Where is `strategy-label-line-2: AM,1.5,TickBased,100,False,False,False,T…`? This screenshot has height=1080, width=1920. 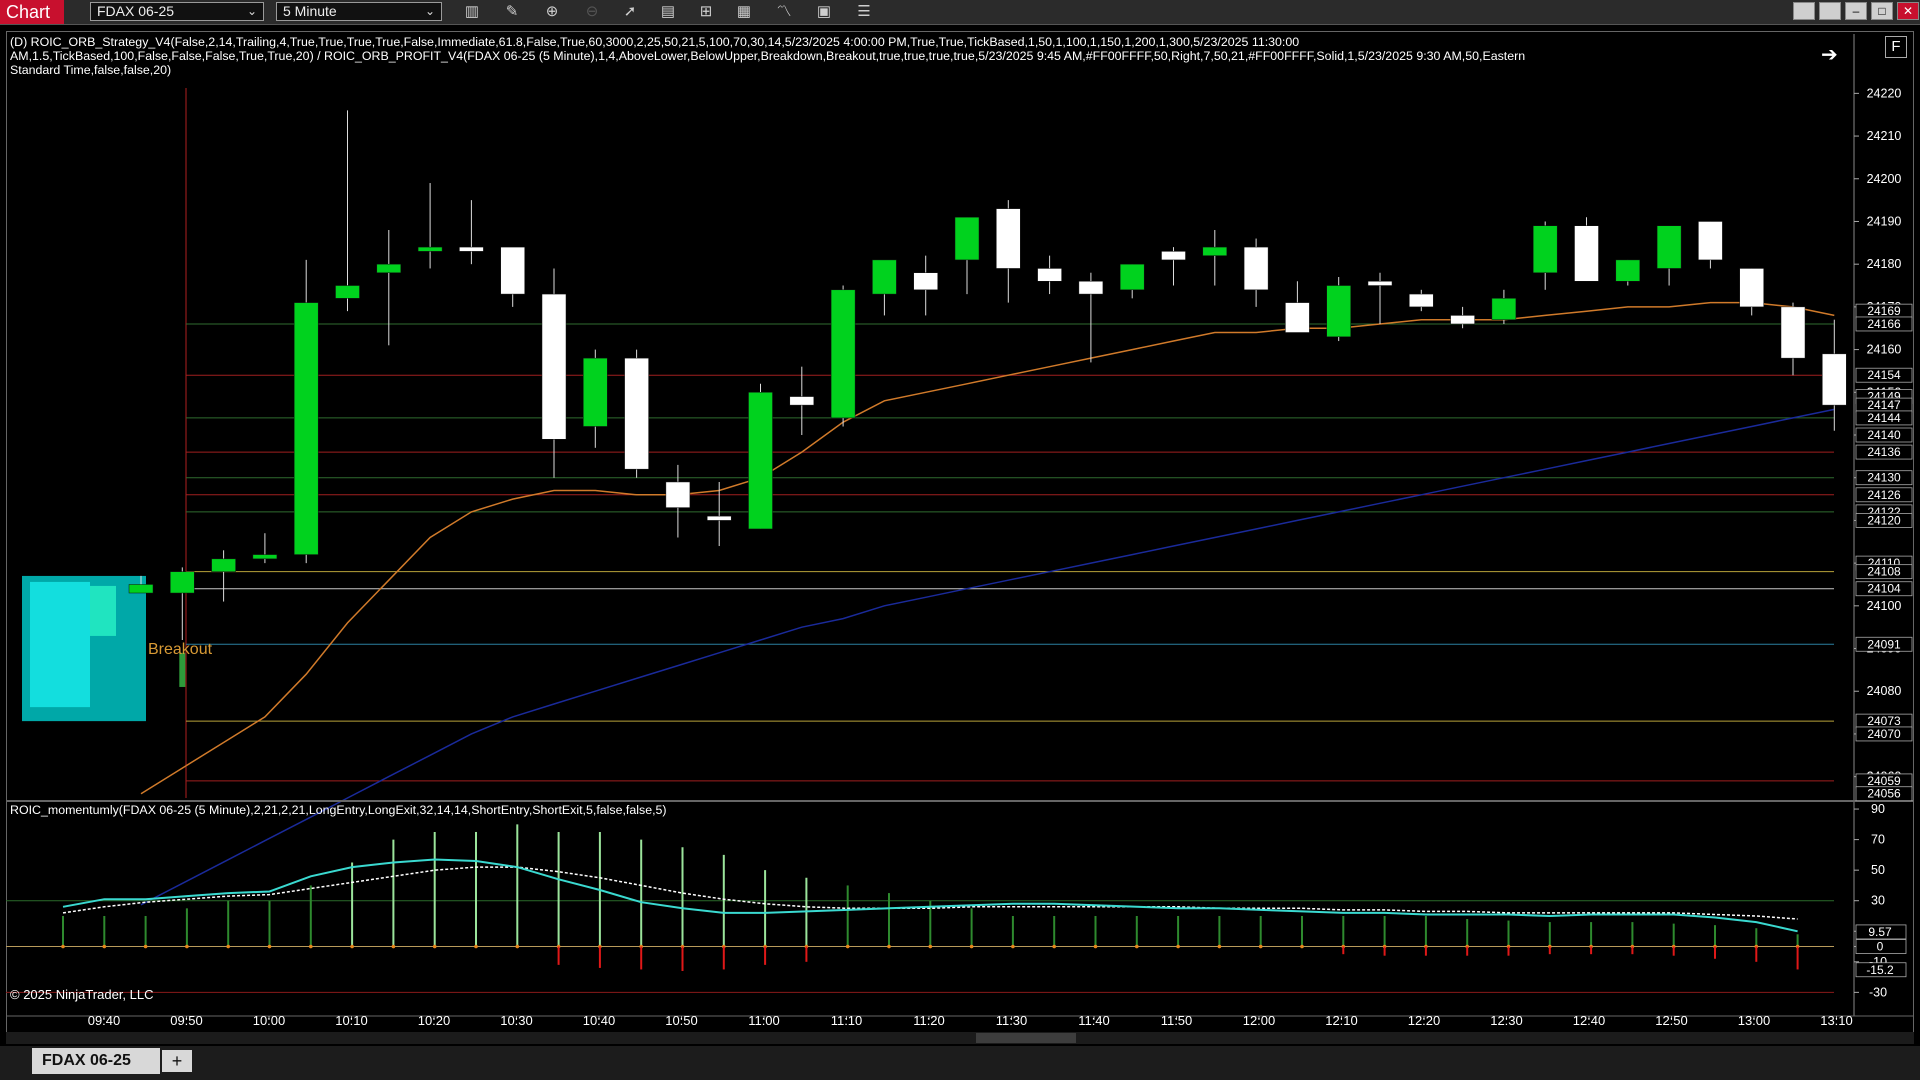 strategy-label-line-2: AM,1.5,TickBased,100,False,False,False,T… is located at coordinates (768, 56).